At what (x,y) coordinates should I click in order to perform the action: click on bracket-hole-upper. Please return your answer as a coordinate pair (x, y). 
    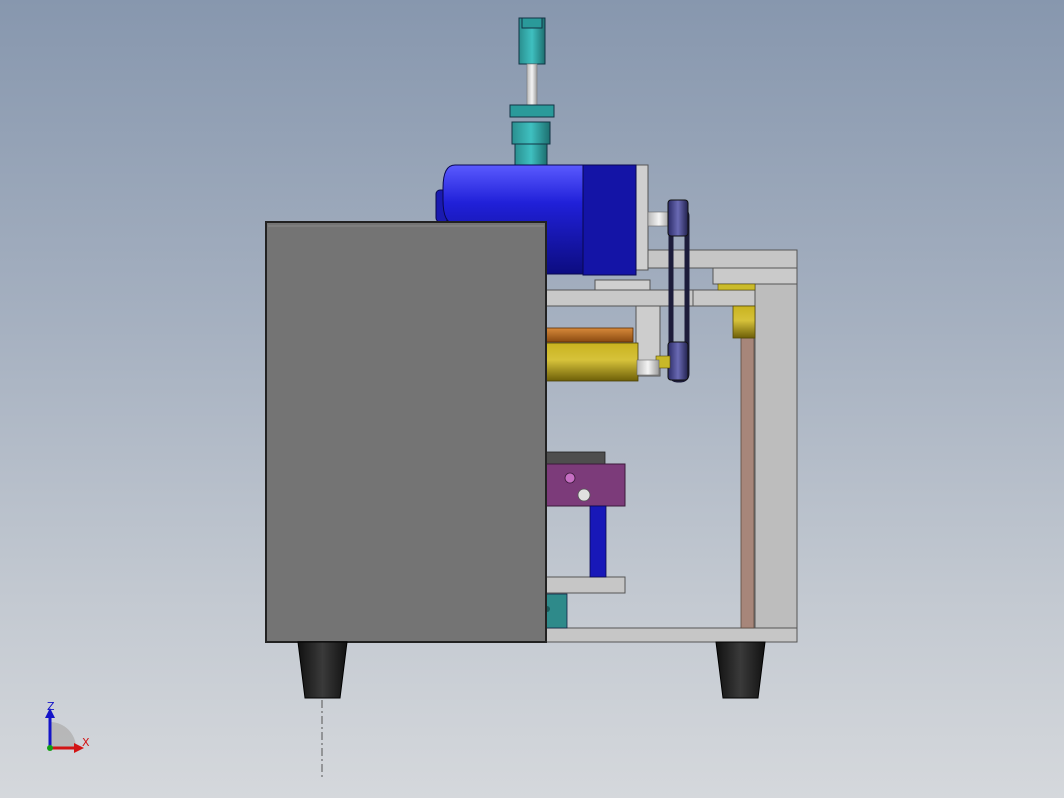
    Looking at the image, I should click on (570, 478).